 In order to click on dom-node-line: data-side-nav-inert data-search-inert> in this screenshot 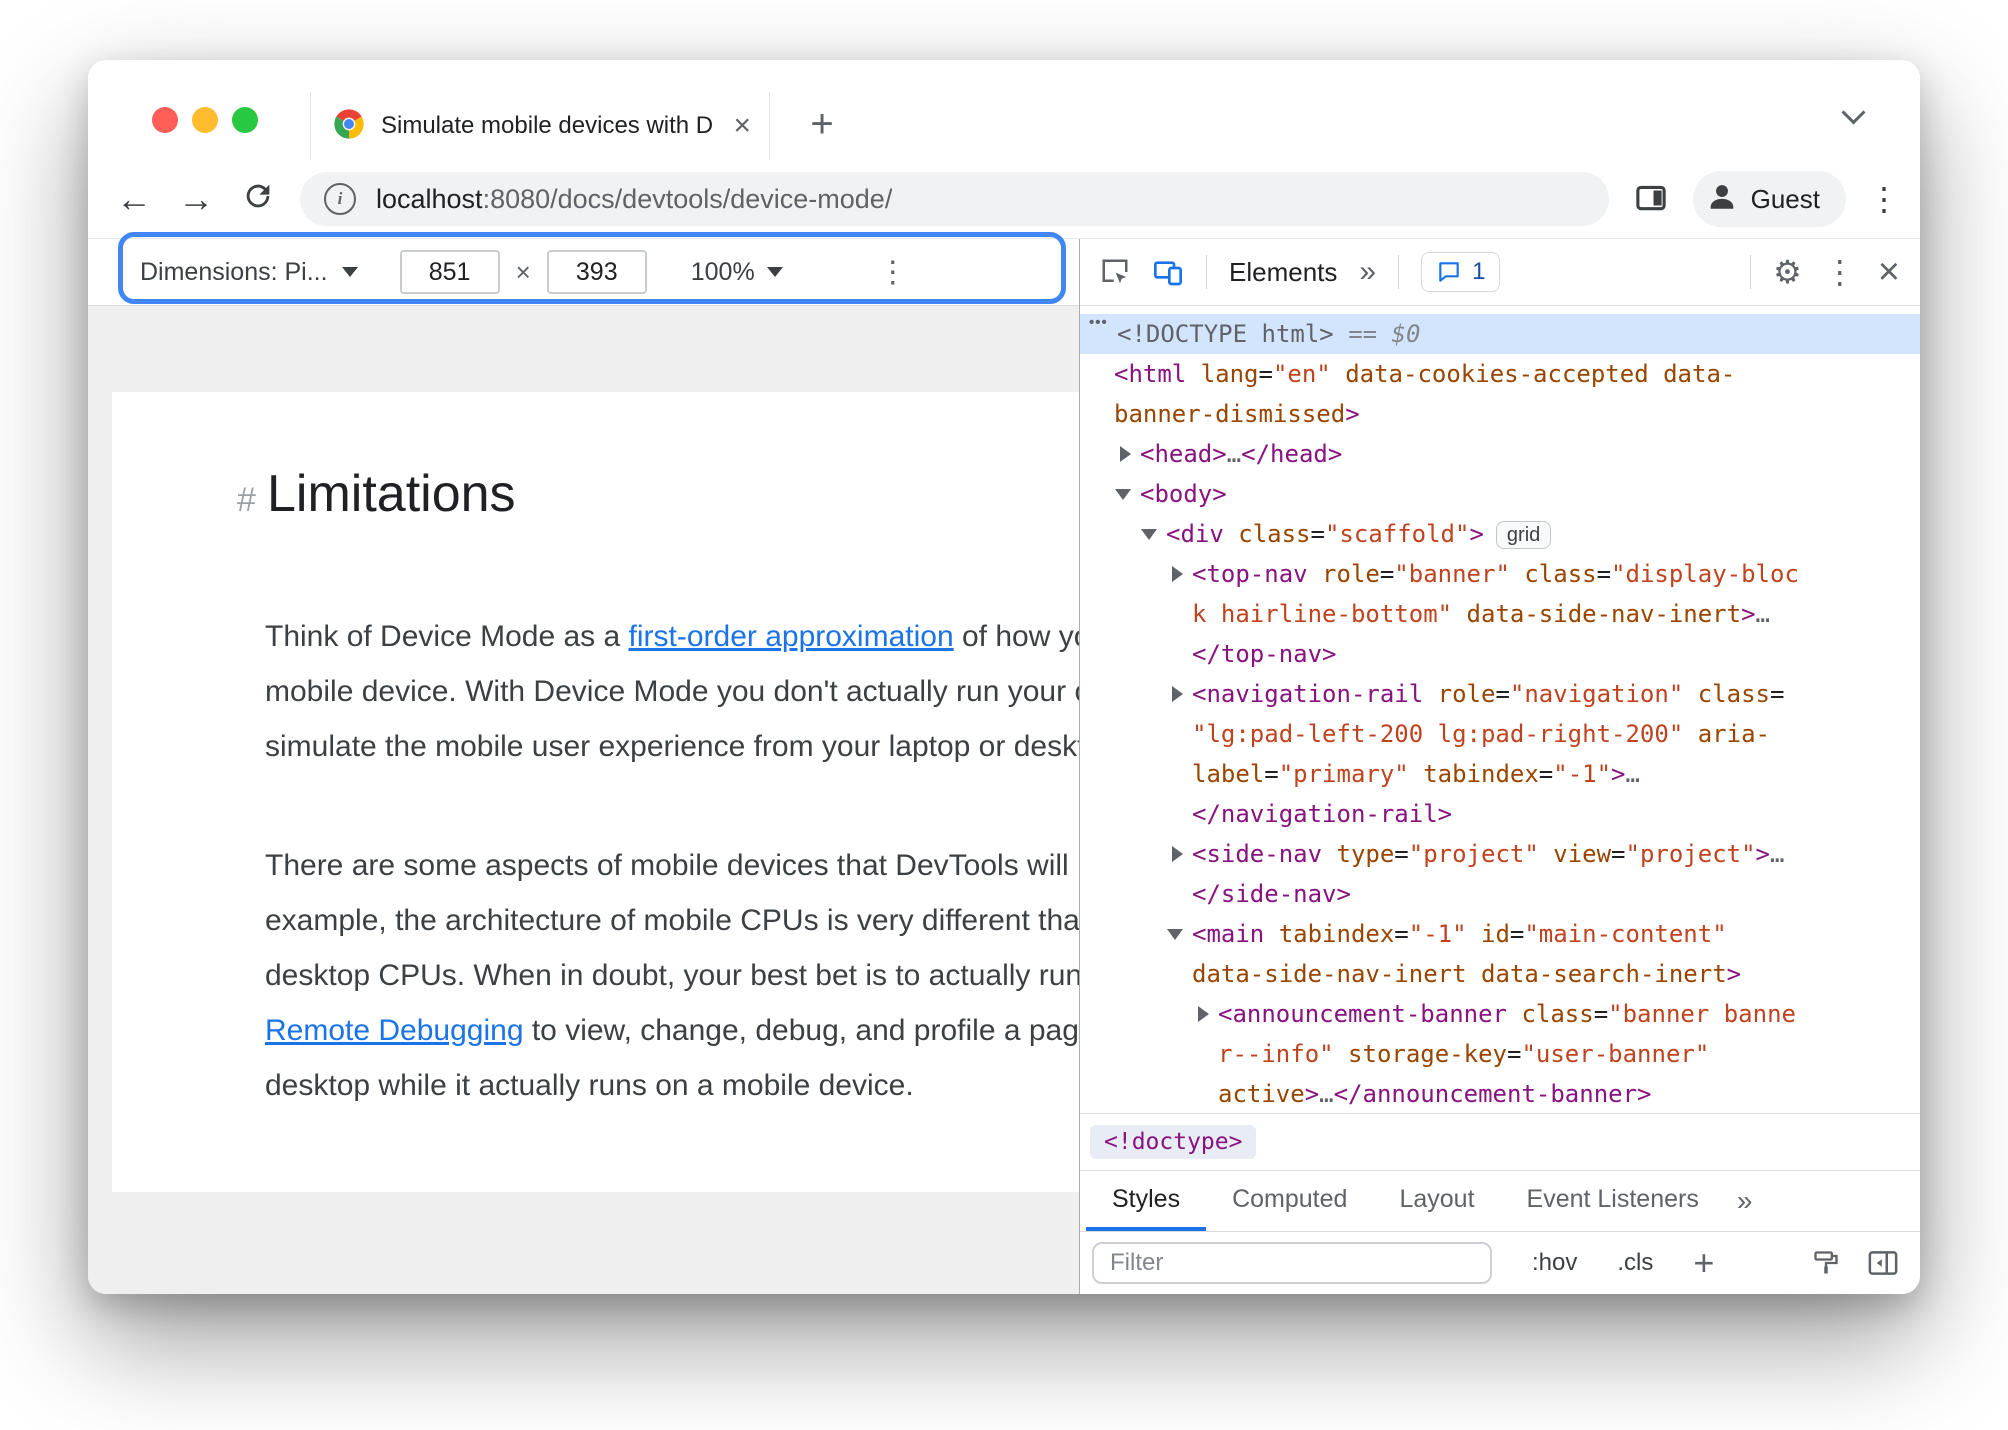, I will do `click(1500, 974)`.